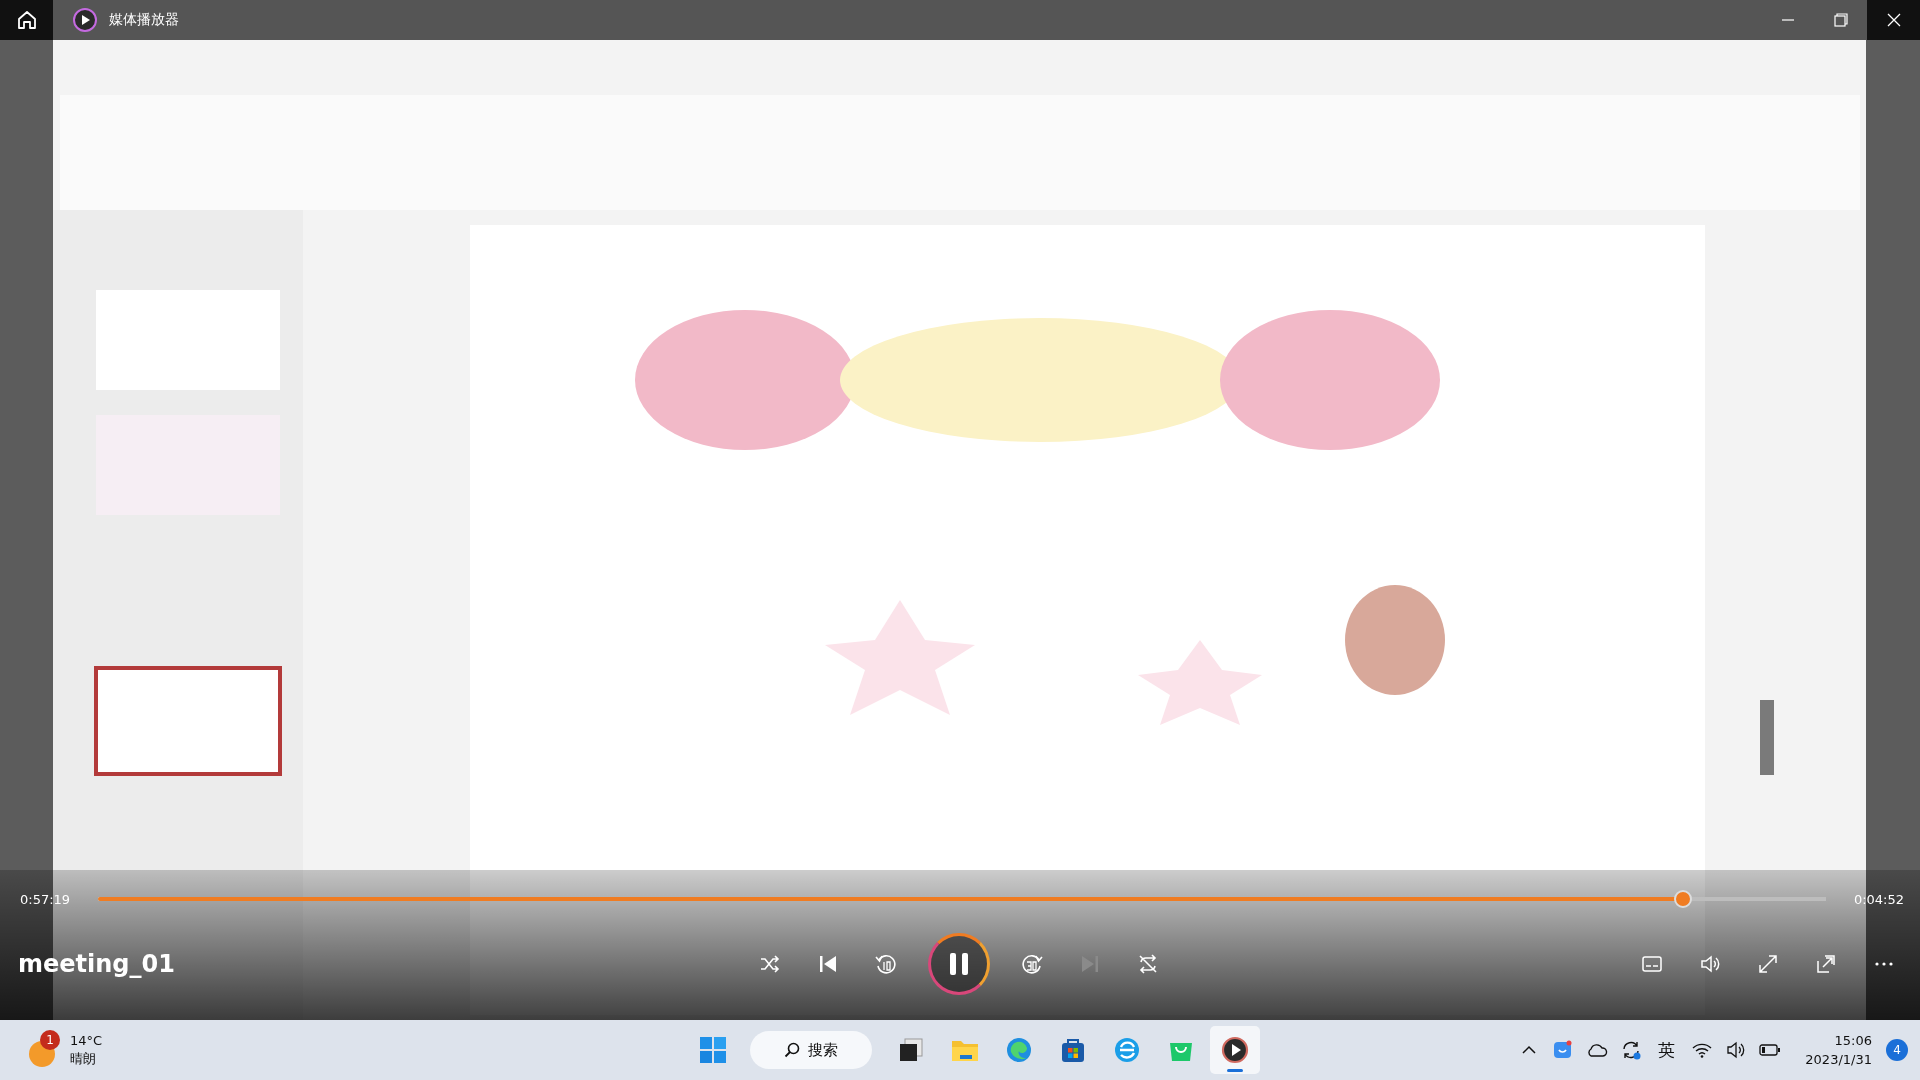 The width and height of the screenshot is (1920, 1080). What do you see at coordinates (713, 1050) in the screenshot?
I see `windows-logo-icon` at bounding box center [713, 1050].